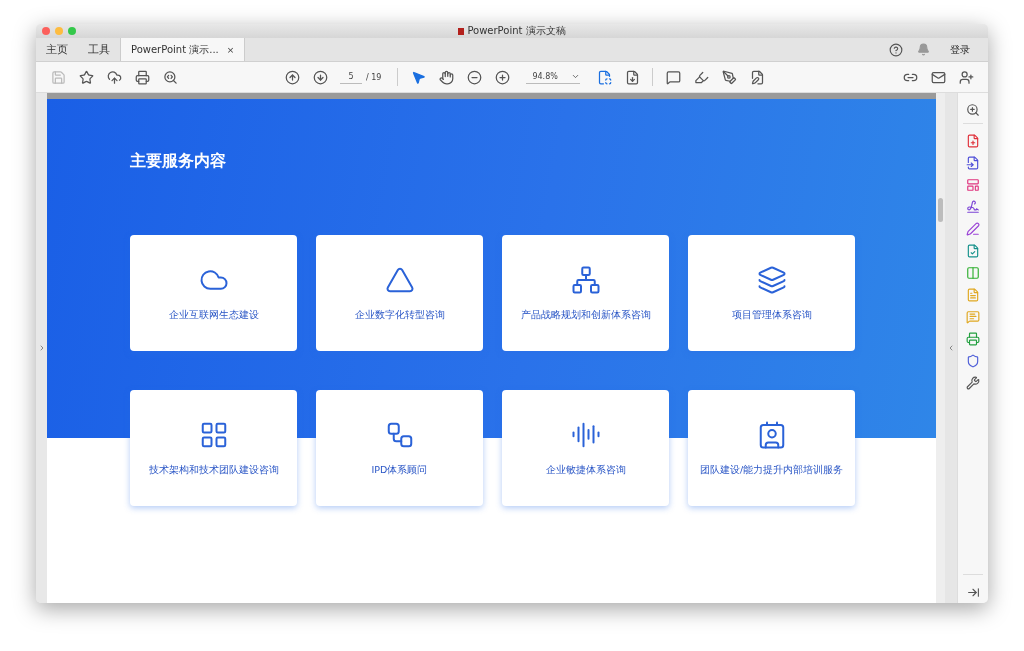 The height and width of the screenshot is (651, 1024). Describe the element at coordinates (446, 77) in the screenshot. I see `hand-tool-icon` at that location.